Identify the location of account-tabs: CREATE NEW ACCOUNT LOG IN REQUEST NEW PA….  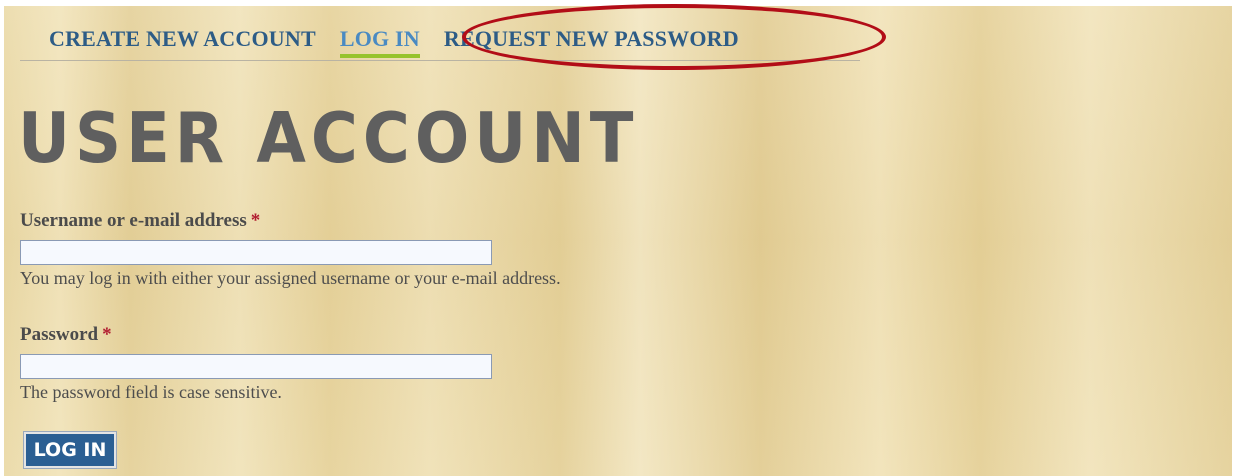
(440, 42).